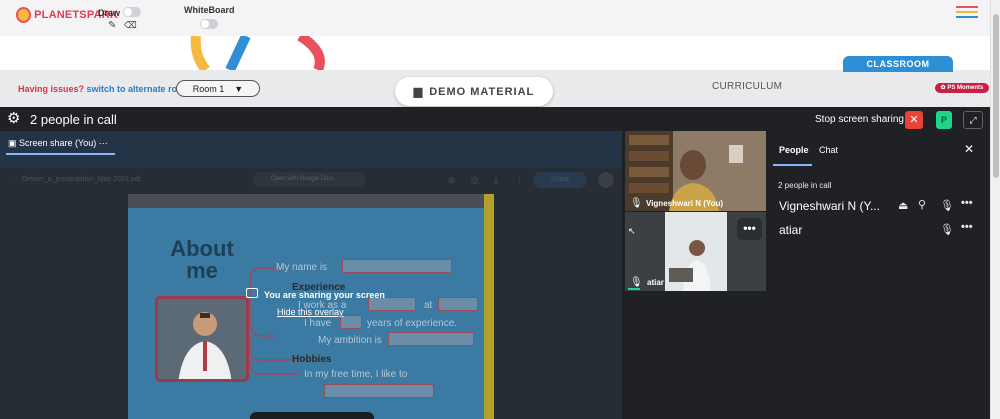 This screenshot has height=419, width=1000. Describe the element at coordinates (303, 179) in the screenshot. I see `open-with-label: Open with Google Docs` at that location.